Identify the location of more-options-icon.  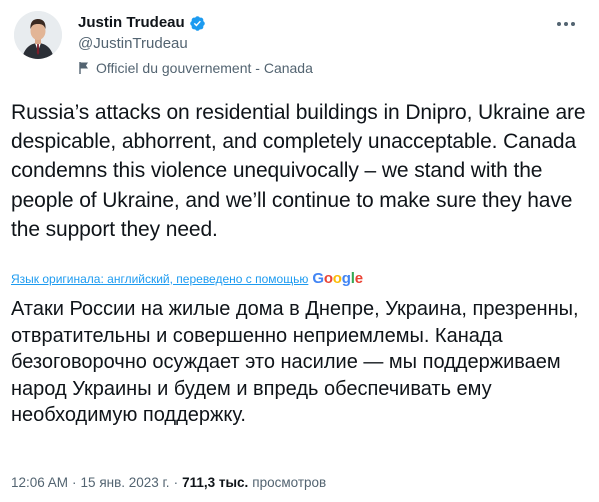
(566, 24).